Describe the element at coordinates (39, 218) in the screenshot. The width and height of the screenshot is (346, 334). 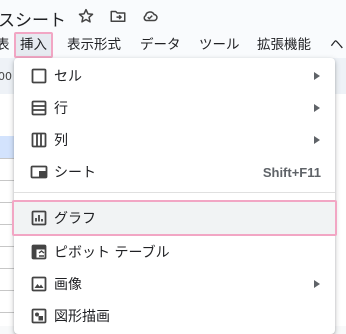
I see `chart-icon` at that location.